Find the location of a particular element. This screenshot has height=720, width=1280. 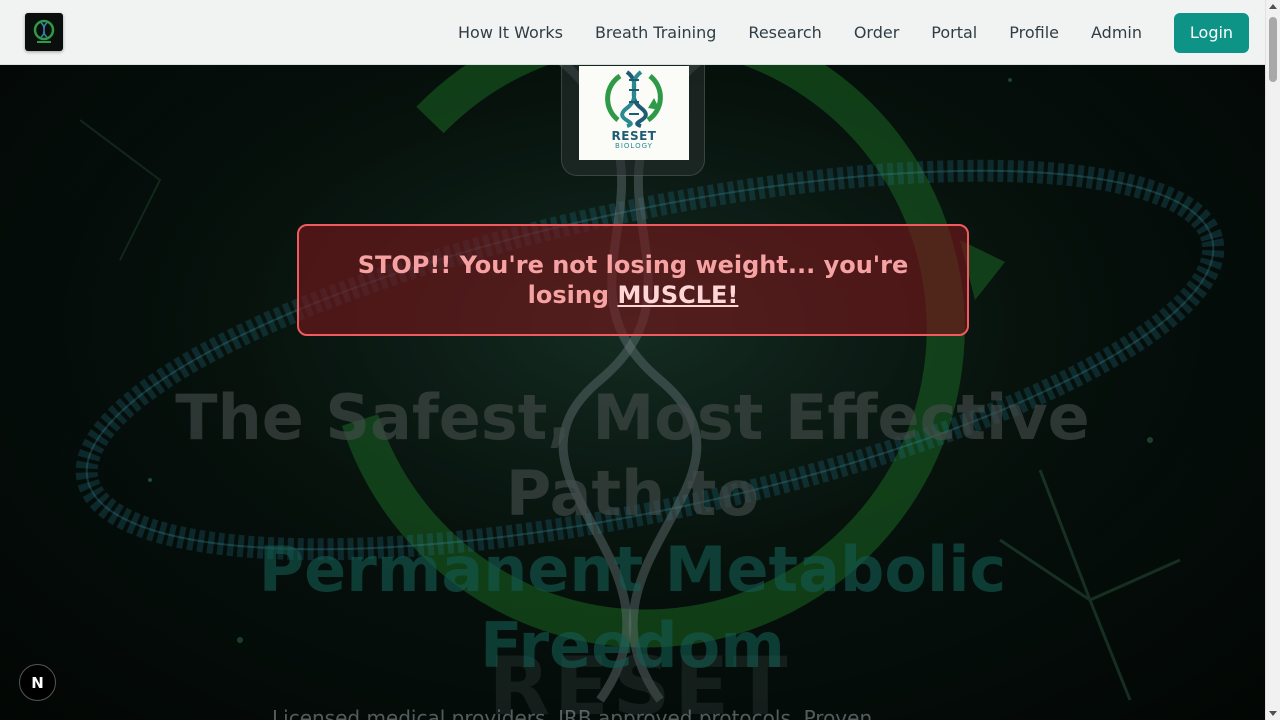

nextjs-dev-badge: N is located at coordinates (37, 682).